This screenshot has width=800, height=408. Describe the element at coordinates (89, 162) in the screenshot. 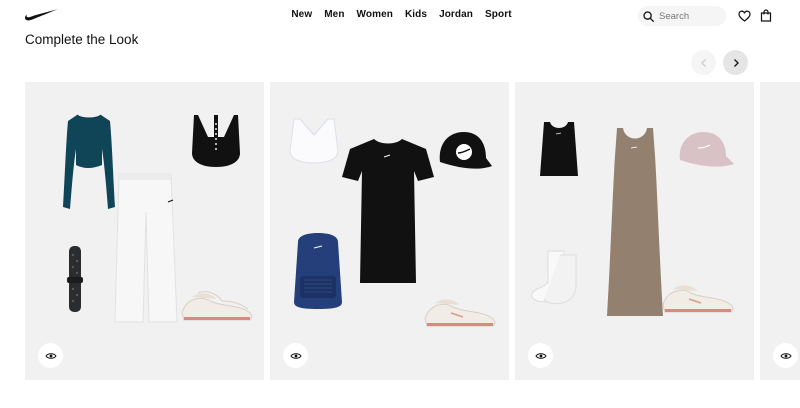

I see `product-long-sleeve-top` at that location.